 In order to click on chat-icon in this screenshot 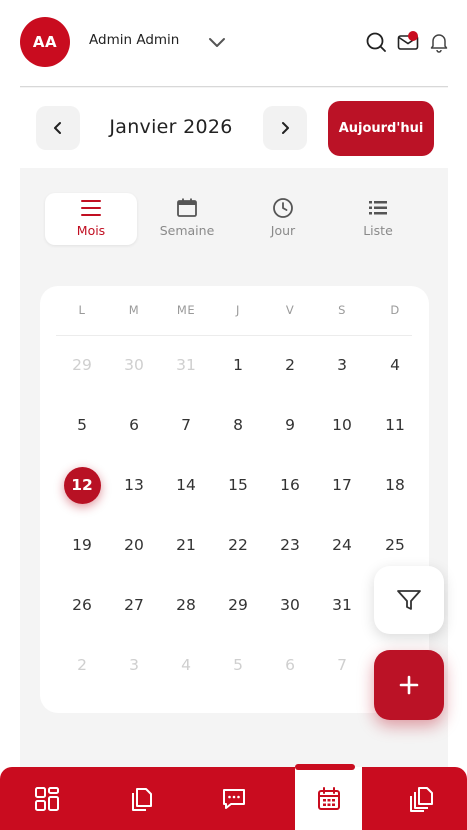, I will do `click(233, 798)`.